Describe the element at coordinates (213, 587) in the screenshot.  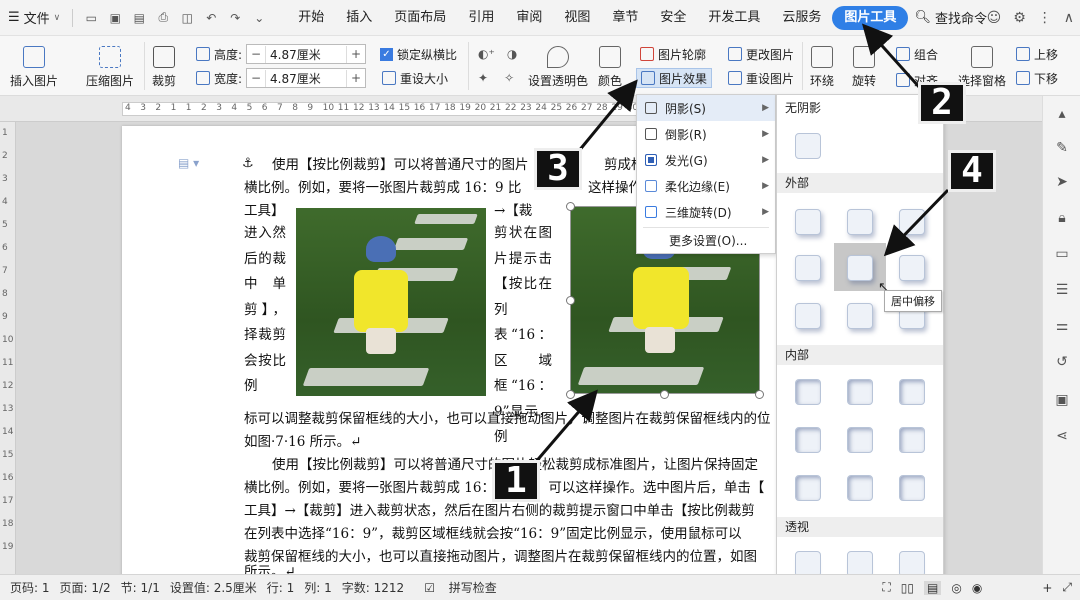
I see `status-setting: 设置值: 2.5厘米` at that location.